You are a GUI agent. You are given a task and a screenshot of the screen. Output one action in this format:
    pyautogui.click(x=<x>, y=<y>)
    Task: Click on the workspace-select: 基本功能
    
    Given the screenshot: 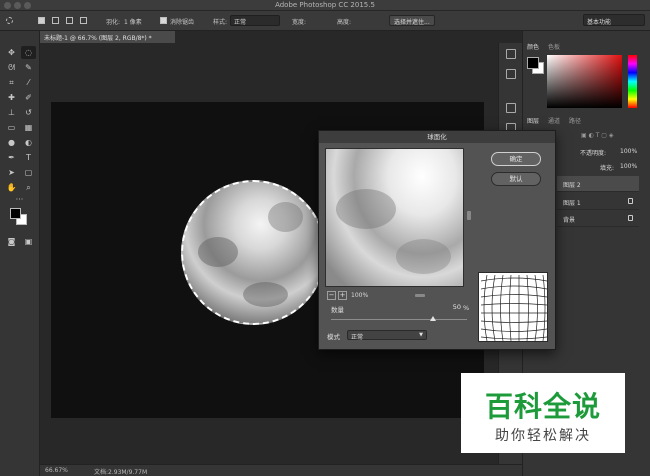 What is the action you would take?
    pyautogui.click(x=614, y=20)
    